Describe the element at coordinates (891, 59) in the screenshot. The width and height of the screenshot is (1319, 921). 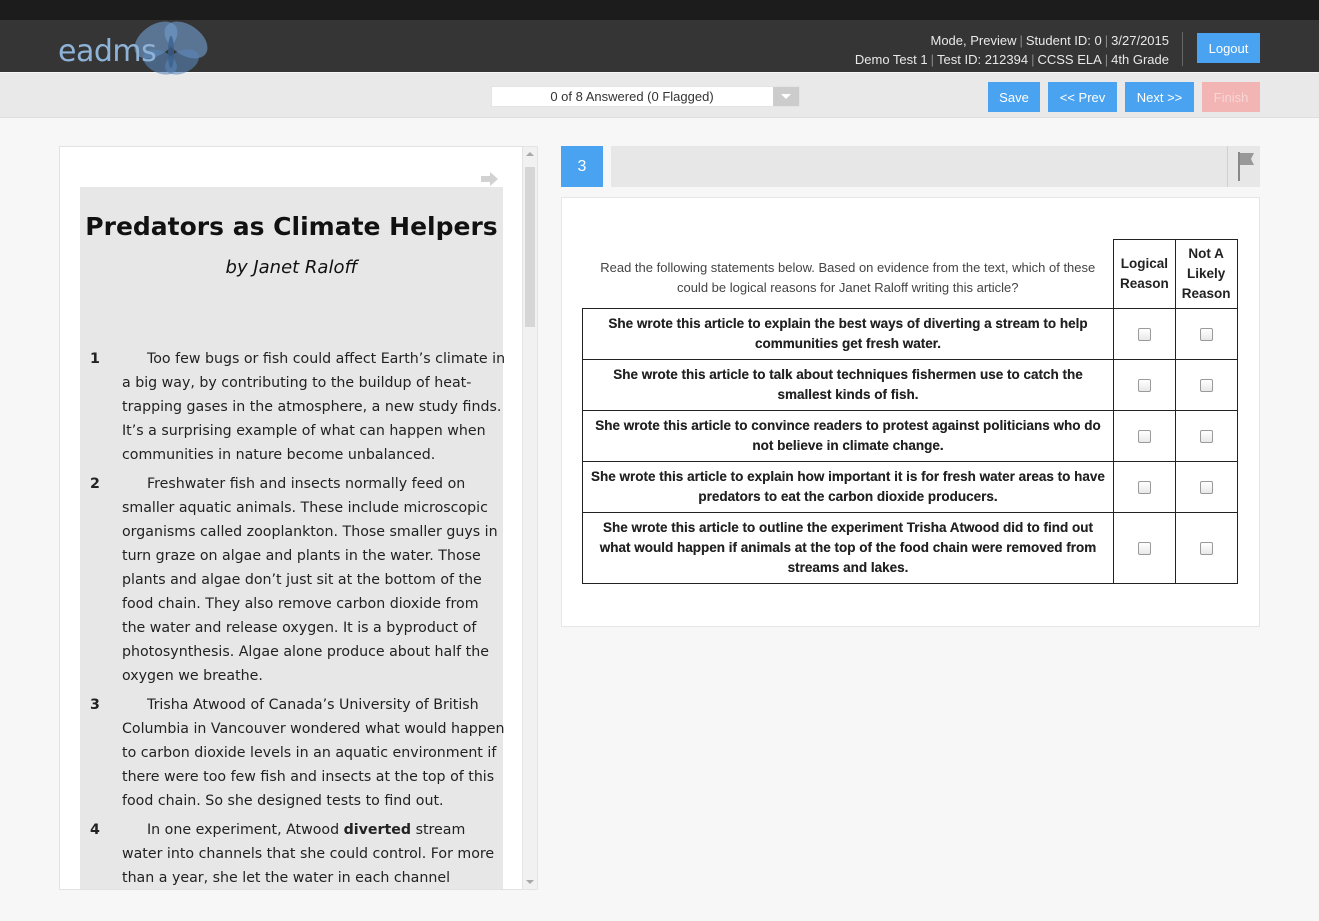
I see `test-name: Demo Test 1` at that location.